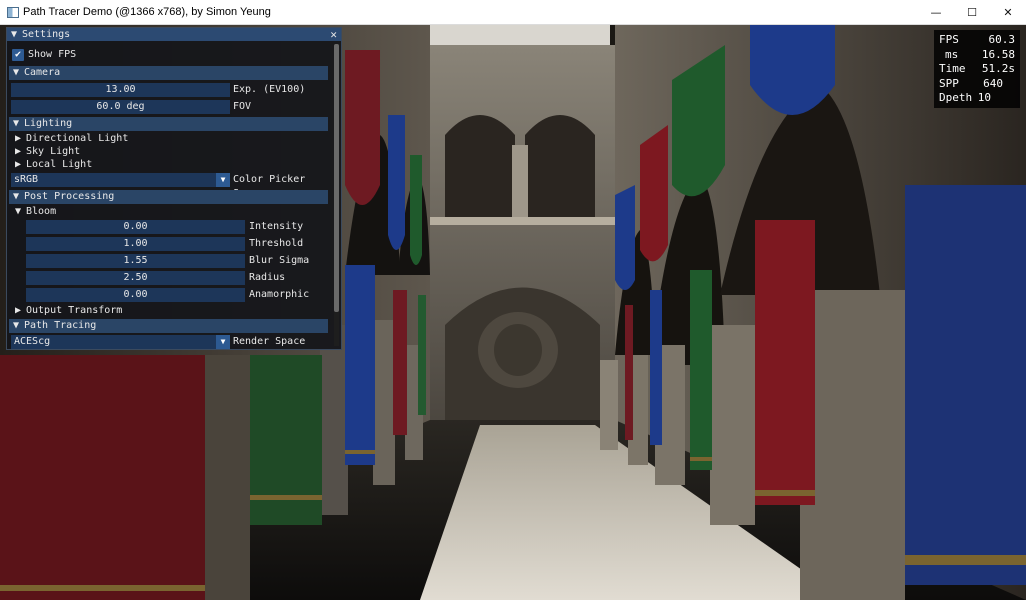 The image size is (1026, 600). I want to click on stat-row-spp: SPP 640, so click(977, 84).